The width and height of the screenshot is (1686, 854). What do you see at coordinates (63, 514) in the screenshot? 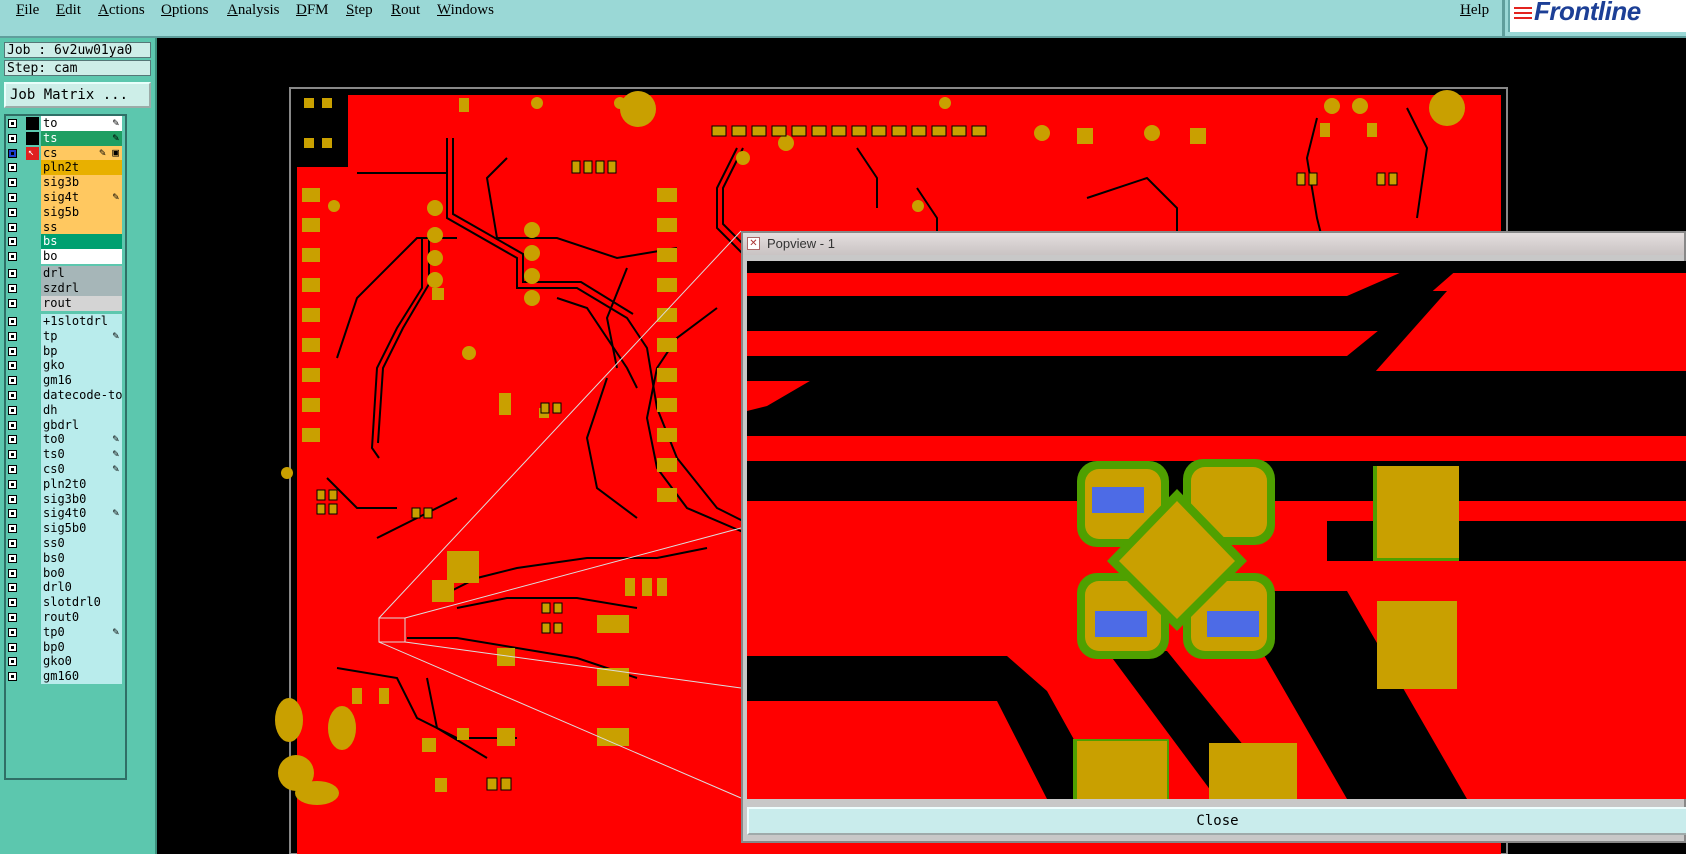
I see `layer-row-sig4t0: sig4t0 ✎` at bounding box center [63, 514].